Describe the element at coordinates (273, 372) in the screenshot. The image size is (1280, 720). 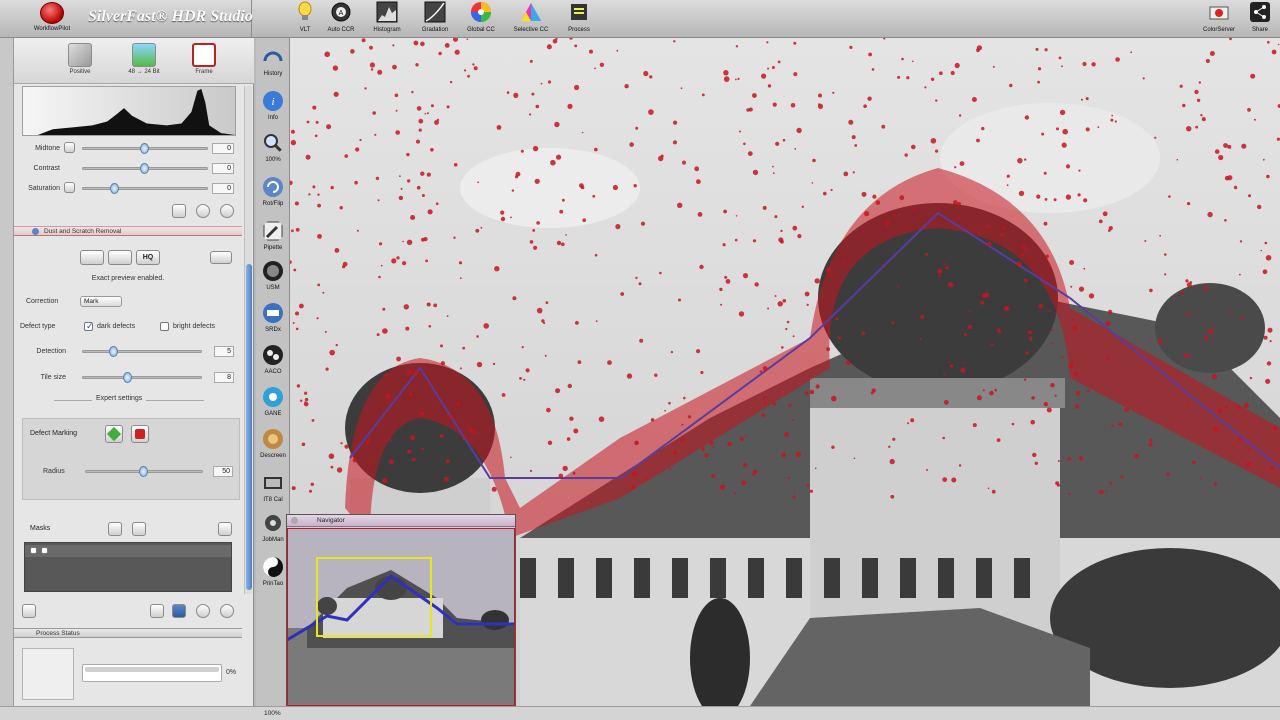
I see `aaco-label: AACO` at that location.